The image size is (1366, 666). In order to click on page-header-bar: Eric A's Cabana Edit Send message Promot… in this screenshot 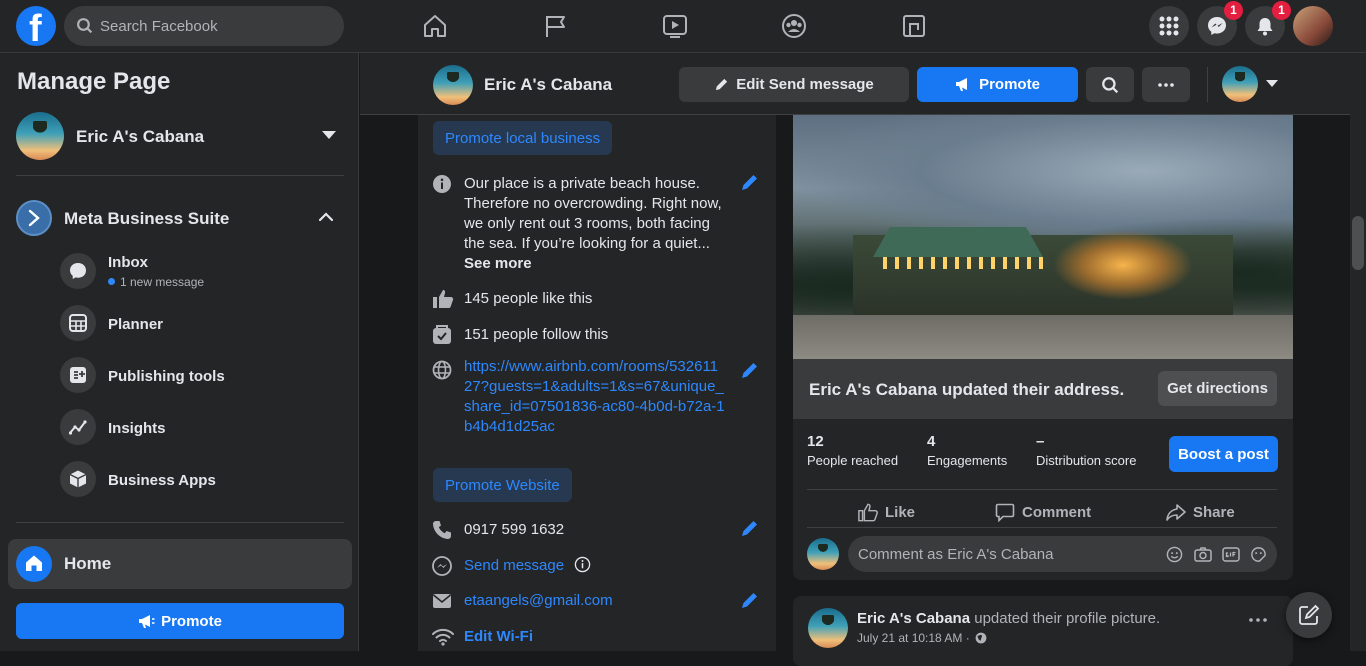, I will do `click(855, 84)`.